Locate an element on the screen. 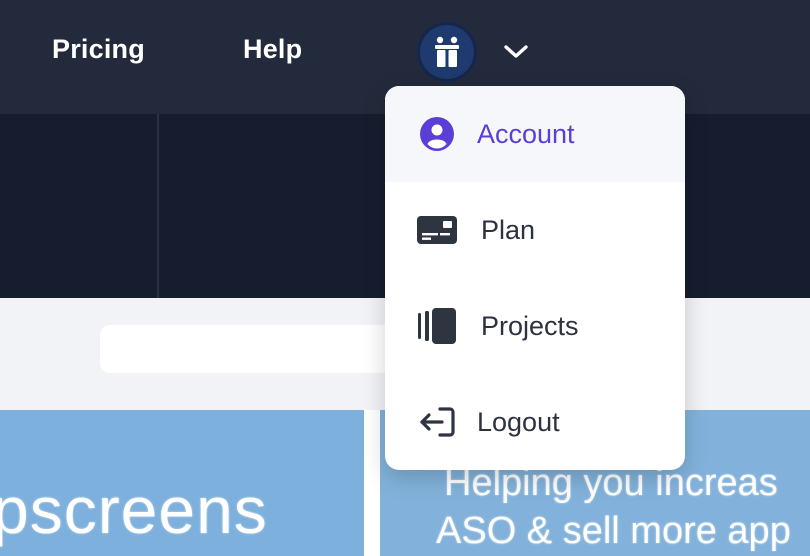 This screenshot has height=556, width=810. menu-item-projects: Projects is located at coordinates (535, 326).